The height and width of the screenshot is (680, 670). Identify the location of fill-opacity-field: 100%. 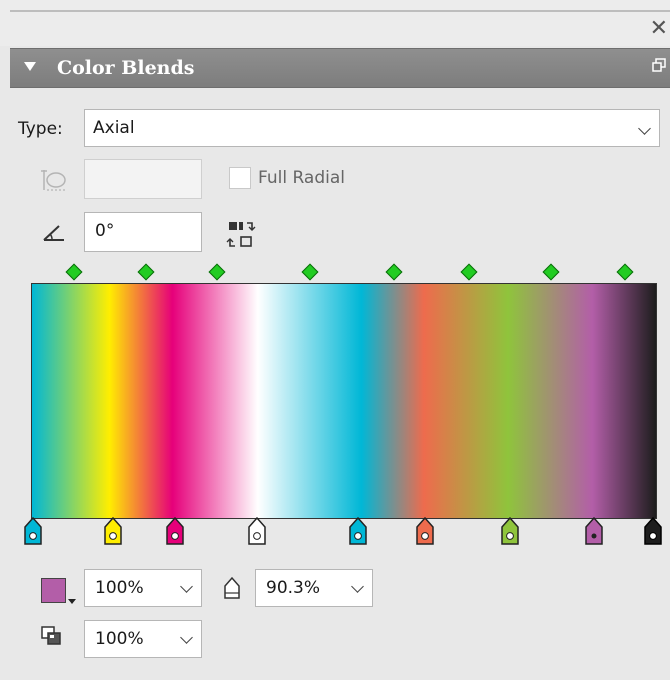
(143, 588).